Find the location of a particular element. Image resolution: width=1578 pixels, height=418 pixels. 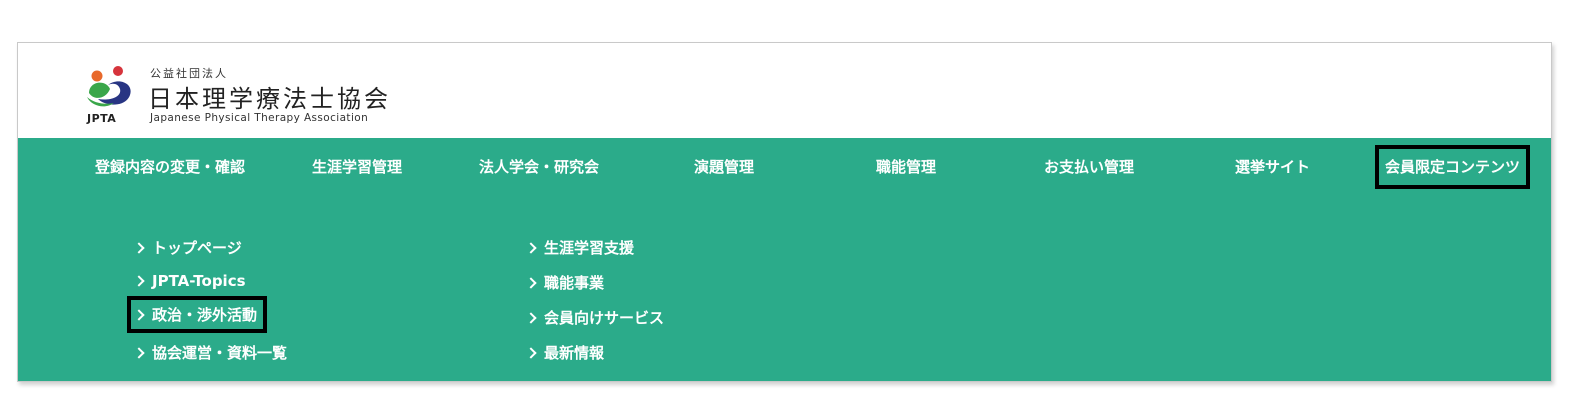

logo-english-name: Japanese Physical Therapy Association is located at coordinates (259, 118).